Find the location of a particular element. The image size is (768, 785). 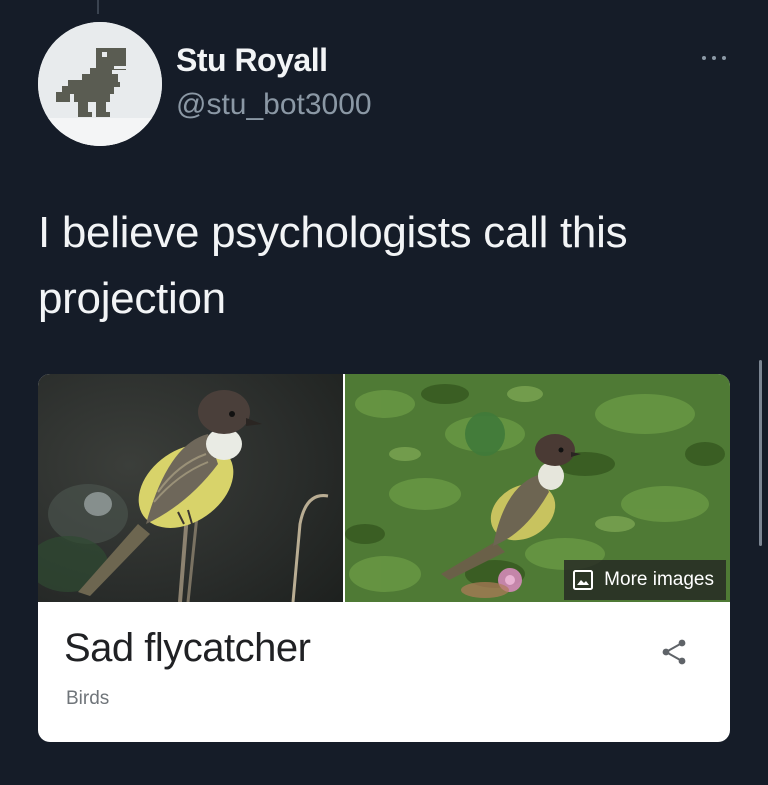

share-icon is located at coordinates (674, 652).